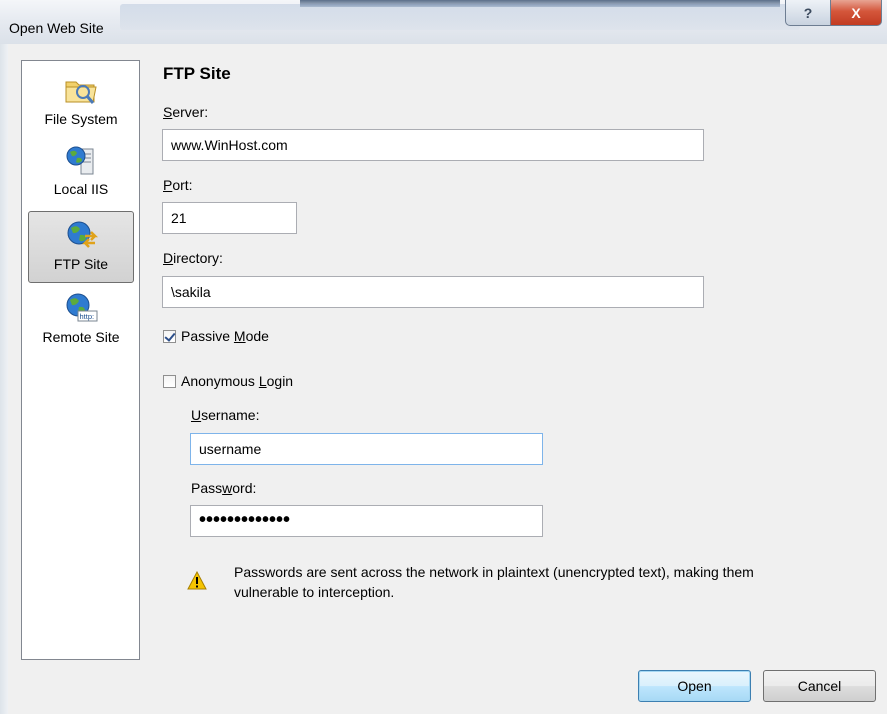 Image resolution: width=887 pixels, height=714 pixels. Describe the element at coordinates (280, 381) in the screenshot. I see `anonymous-login-label-rest: ogin` at that location.